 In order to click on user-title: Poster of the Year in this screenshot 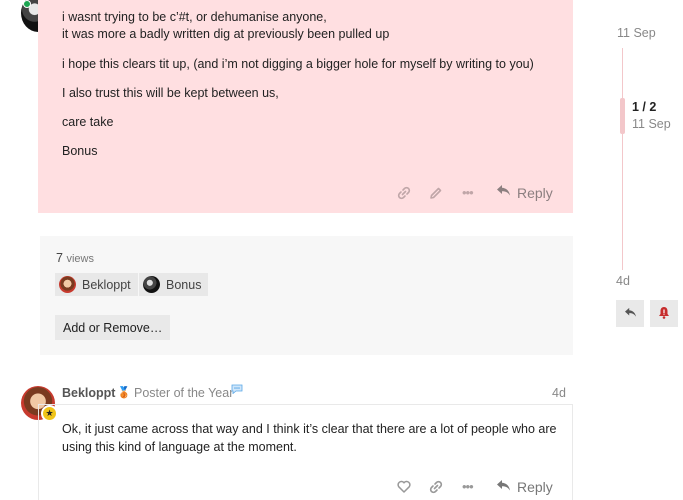, I will do `click(184, 393)`.